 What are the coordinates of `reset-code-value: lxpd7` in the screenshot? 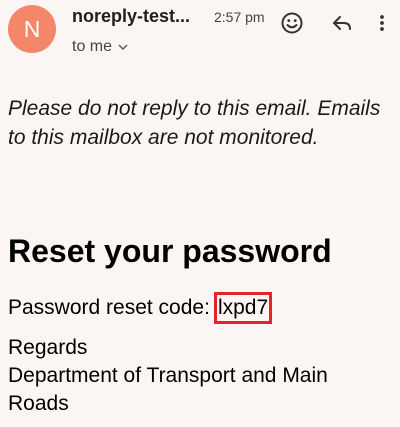 It's located at (243, 308).